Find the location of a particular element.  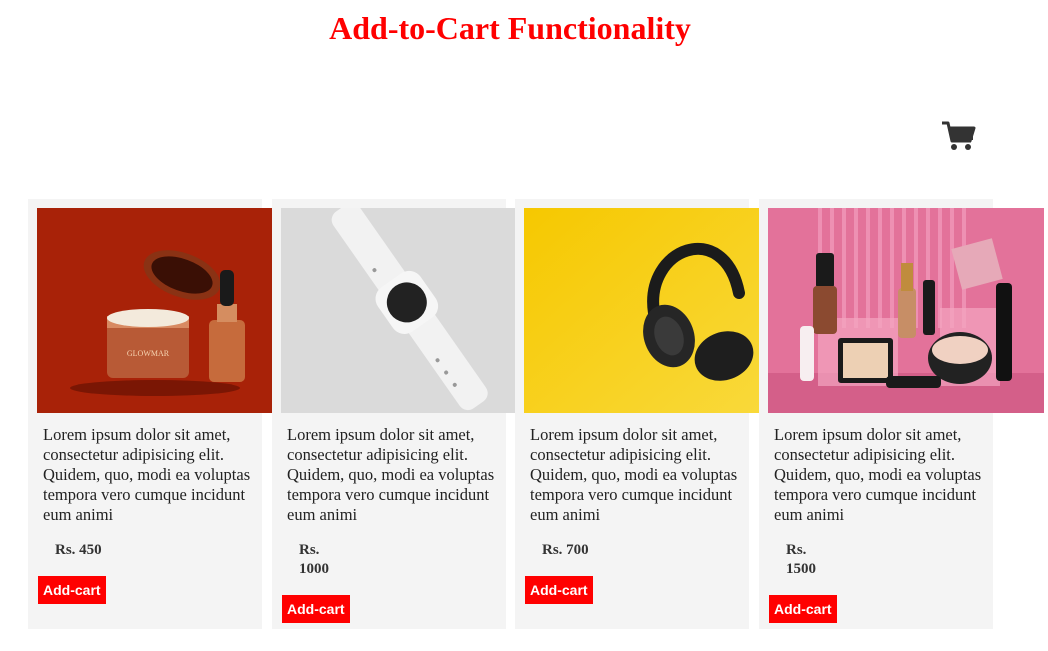

svg-text: GLOWMAR is located at coordinates (148, 353).